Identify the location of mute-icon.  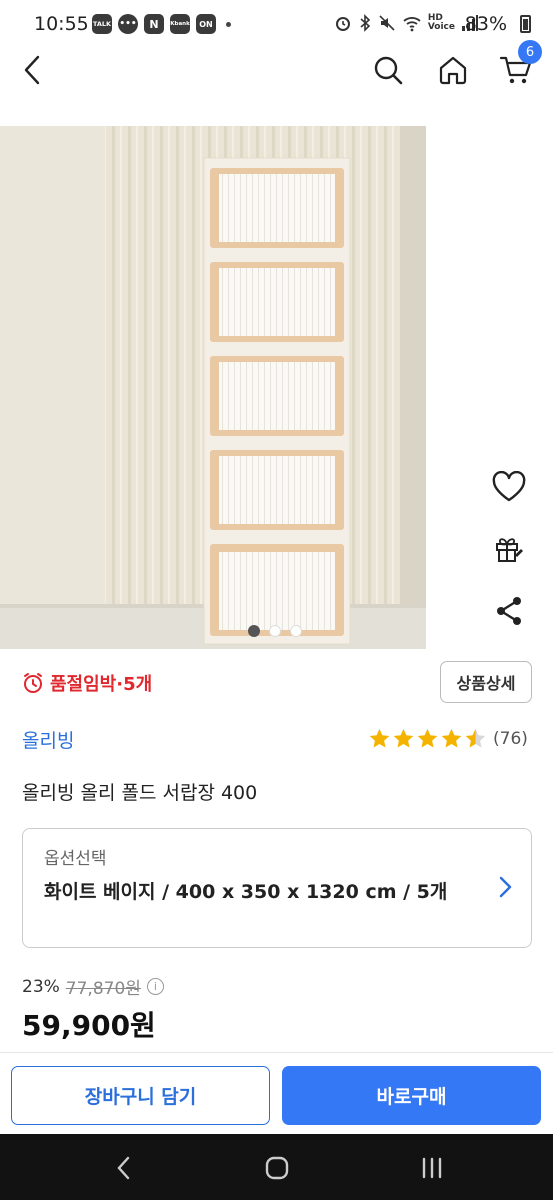
(387, 23).